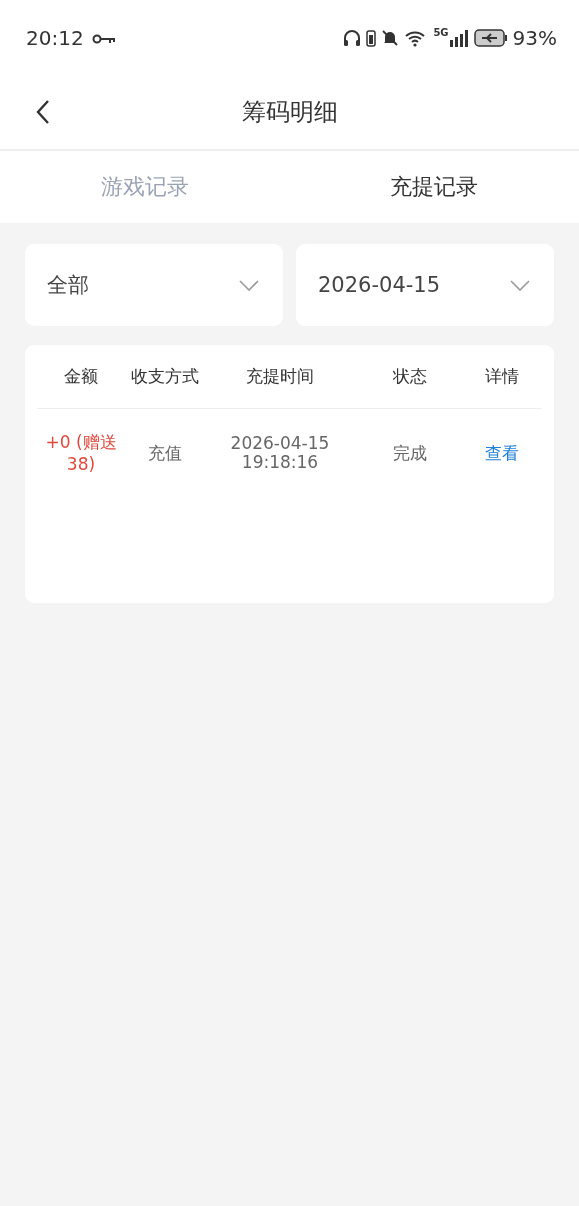 The image size is (579, 1206). Describe the element at coordinates (81, 453) in the screenshot. I see `amount-cell-text: +0 (赠送38)` at that location.